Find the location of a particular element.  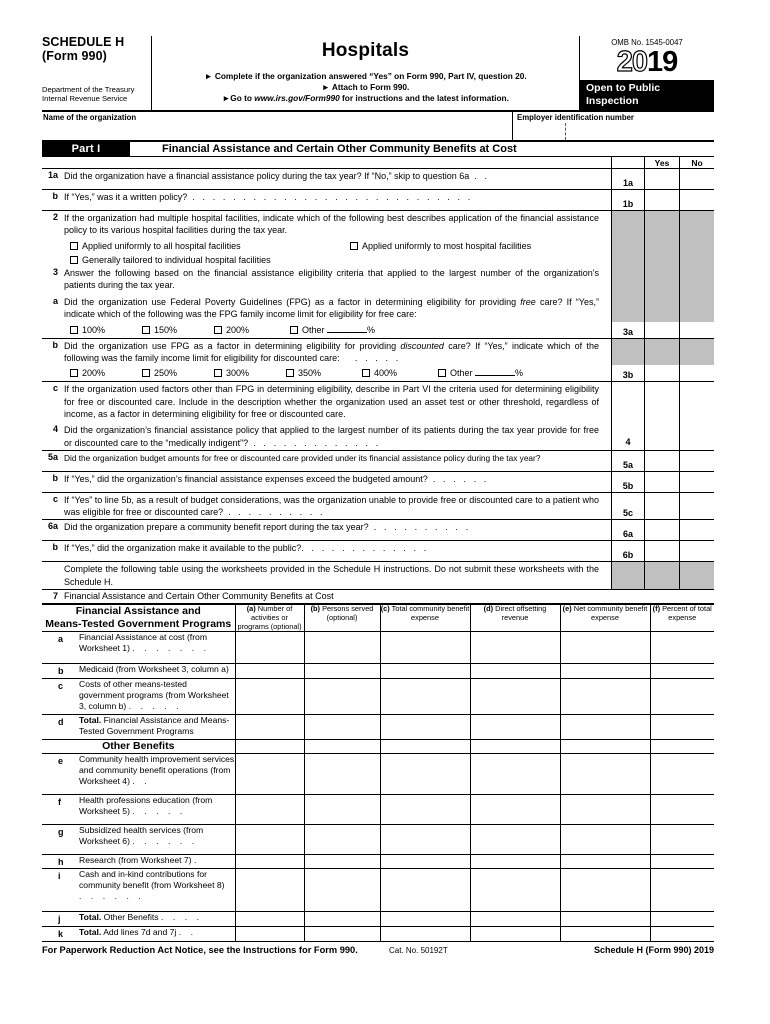

cell-b-e is located at coordinates (605, 671).